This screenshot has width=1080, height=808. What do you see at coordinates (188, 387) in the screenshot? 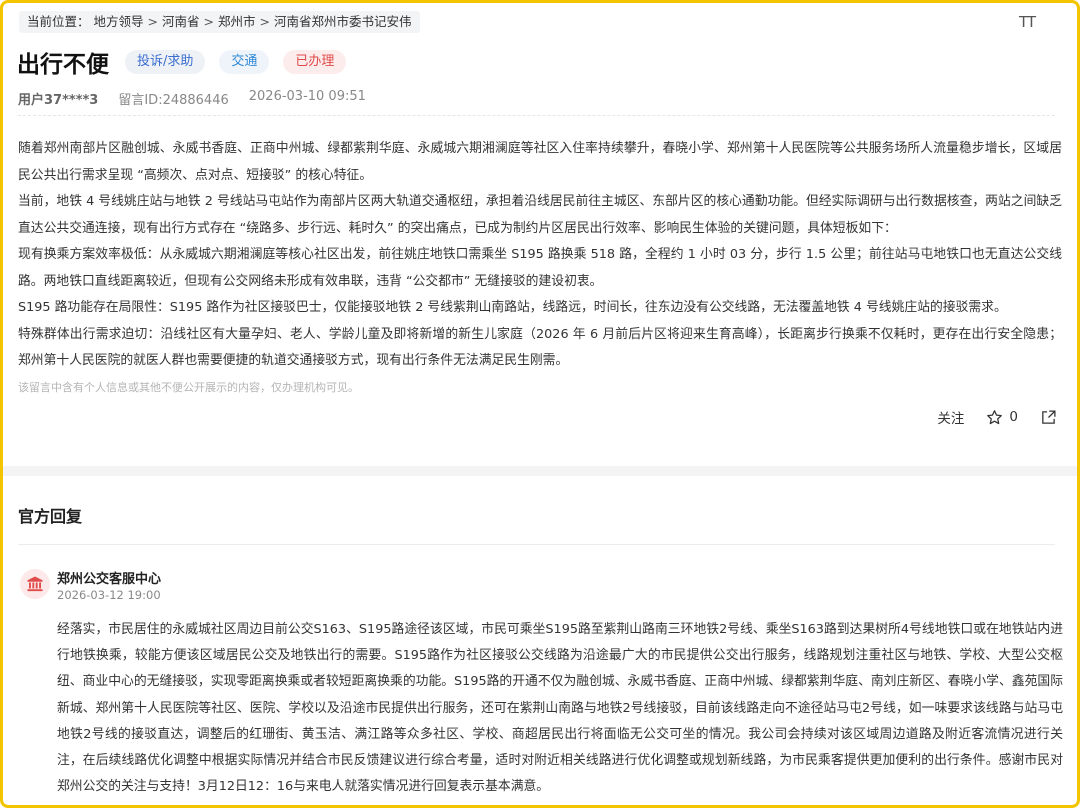
I see `privacy-note: 该留言中含有个人信息或其他不便公开展示的内容，仅办理机构可见。` at bounding box center [188, 387].